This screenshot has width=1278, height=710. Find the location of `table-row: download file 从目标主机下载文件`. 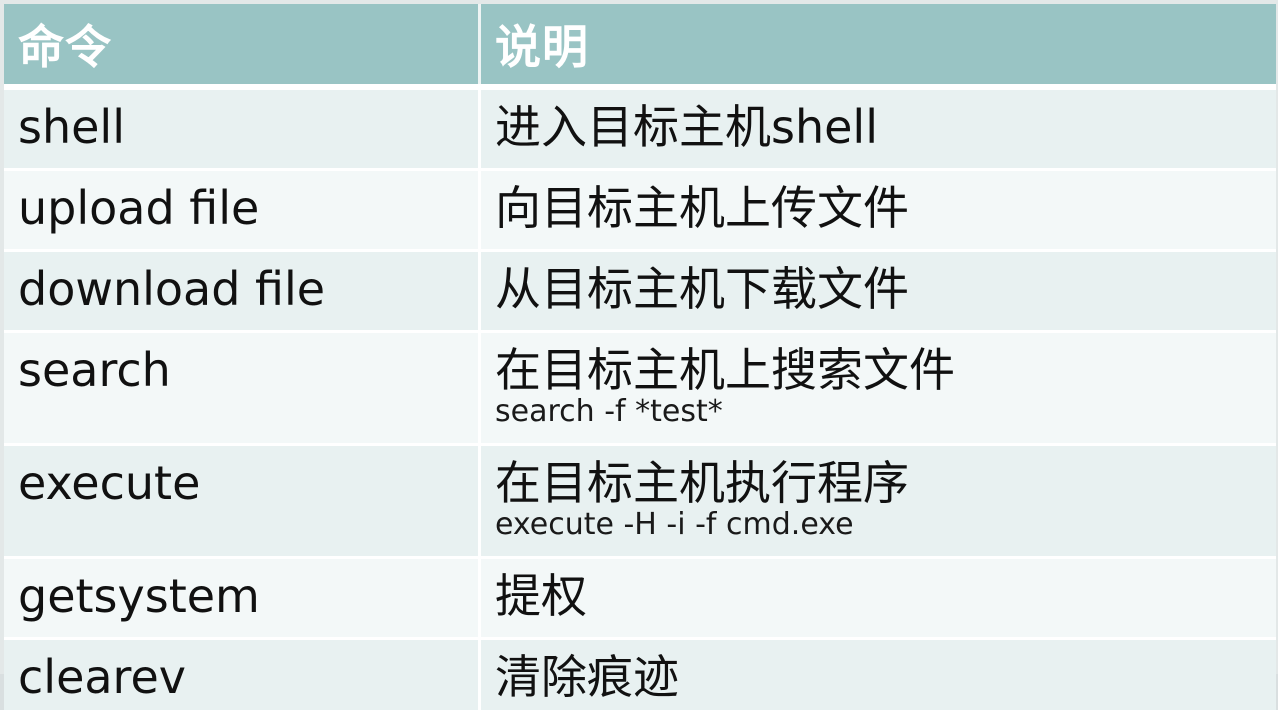

table-row: download file 从目标主机下载文件 is located at coordinates (640, 289).